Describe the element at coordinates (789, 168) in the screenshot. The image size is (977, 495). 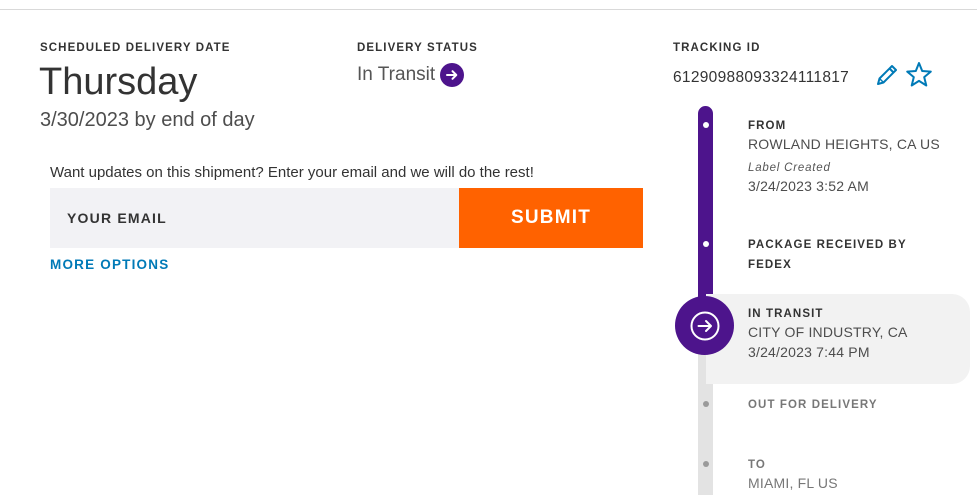
I see `event-sublabel: Label Created` at that location.